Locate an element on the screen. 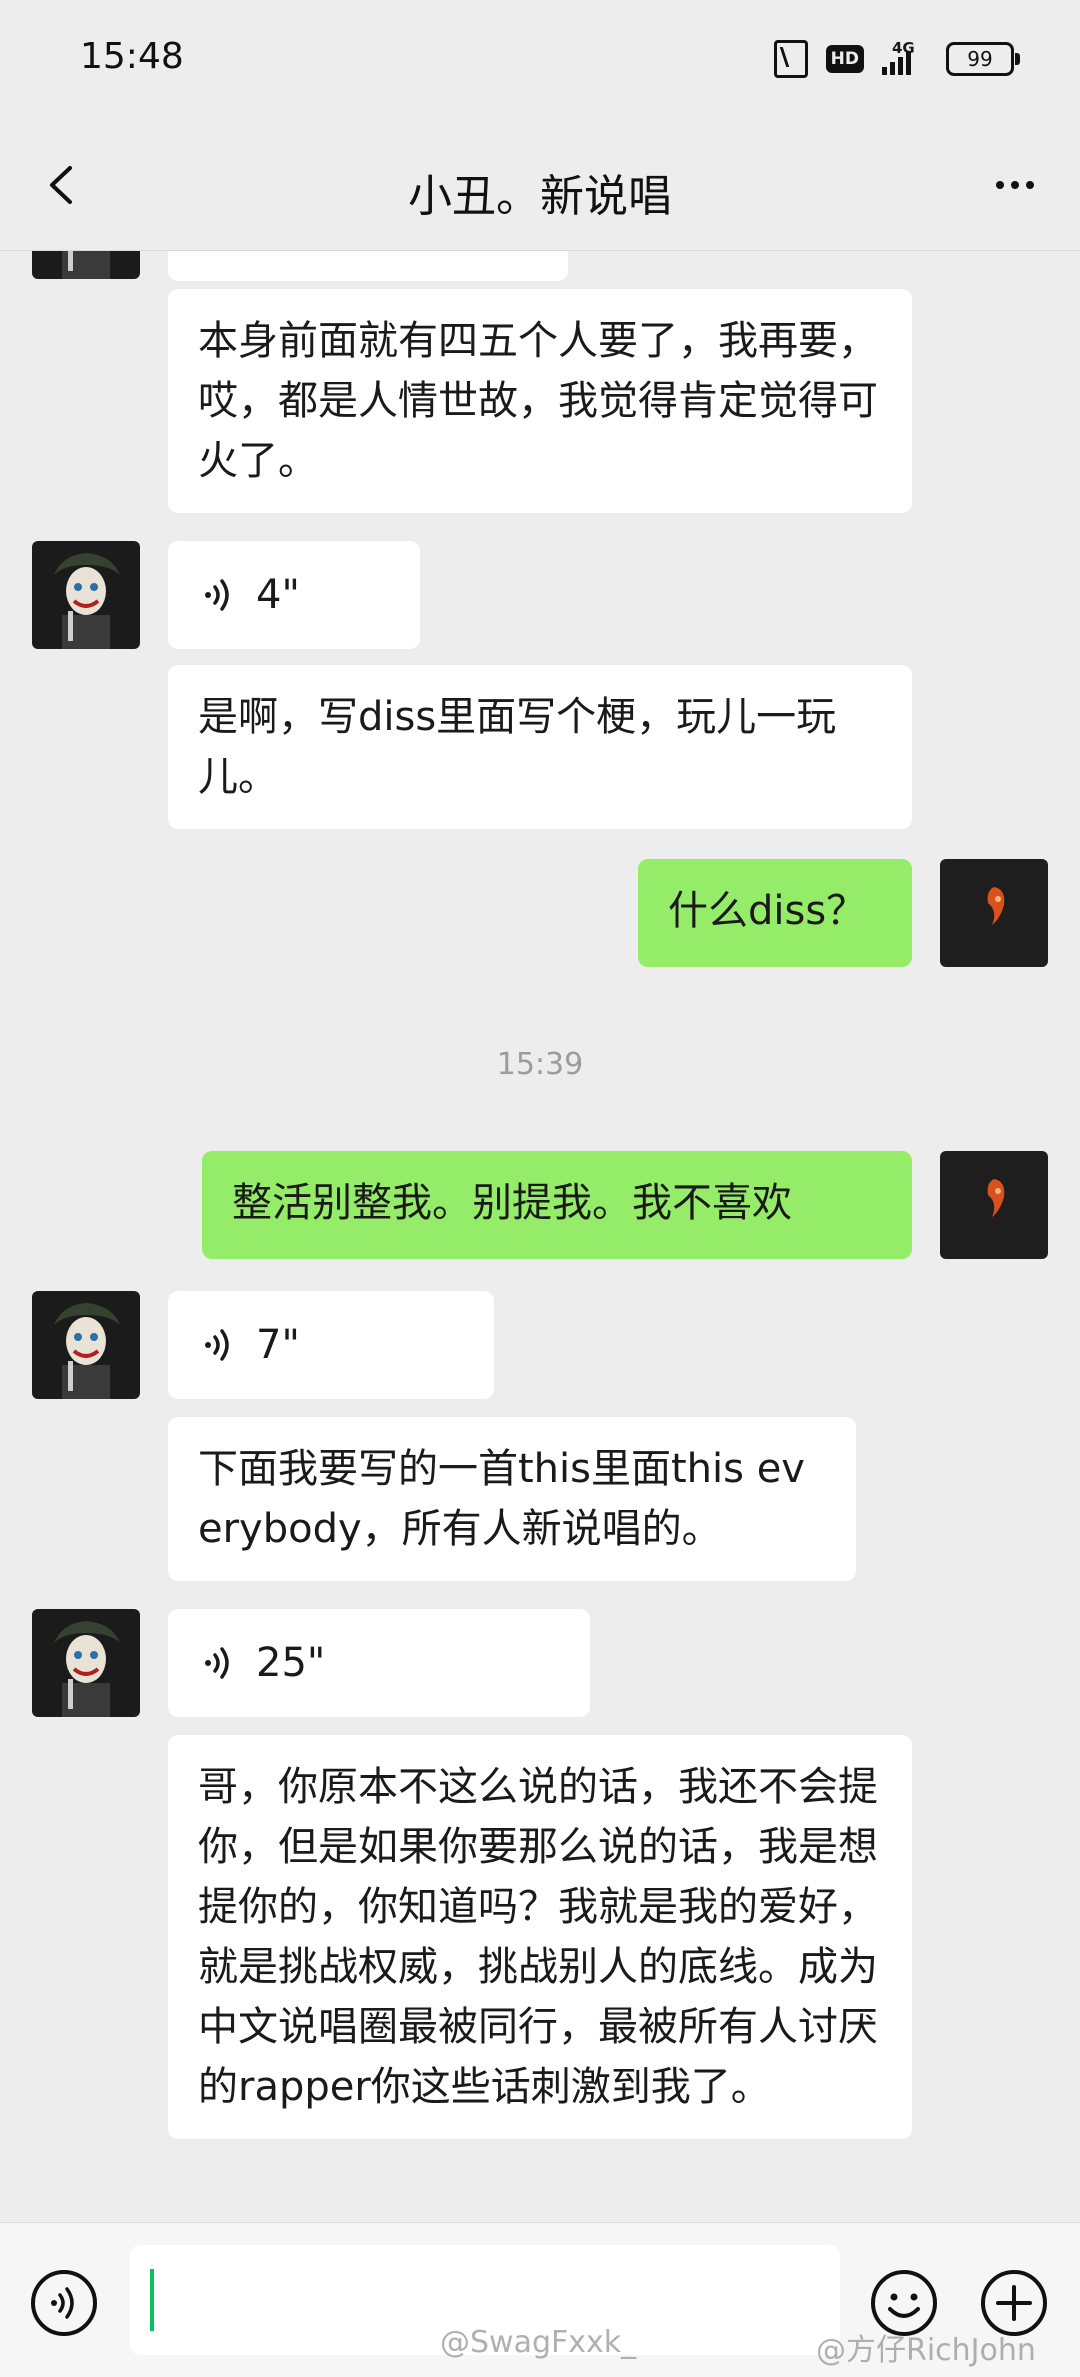 The image size is (1080, 2377). watermark-right: @方仔RichJohn is located at coordinates (926, 2350).